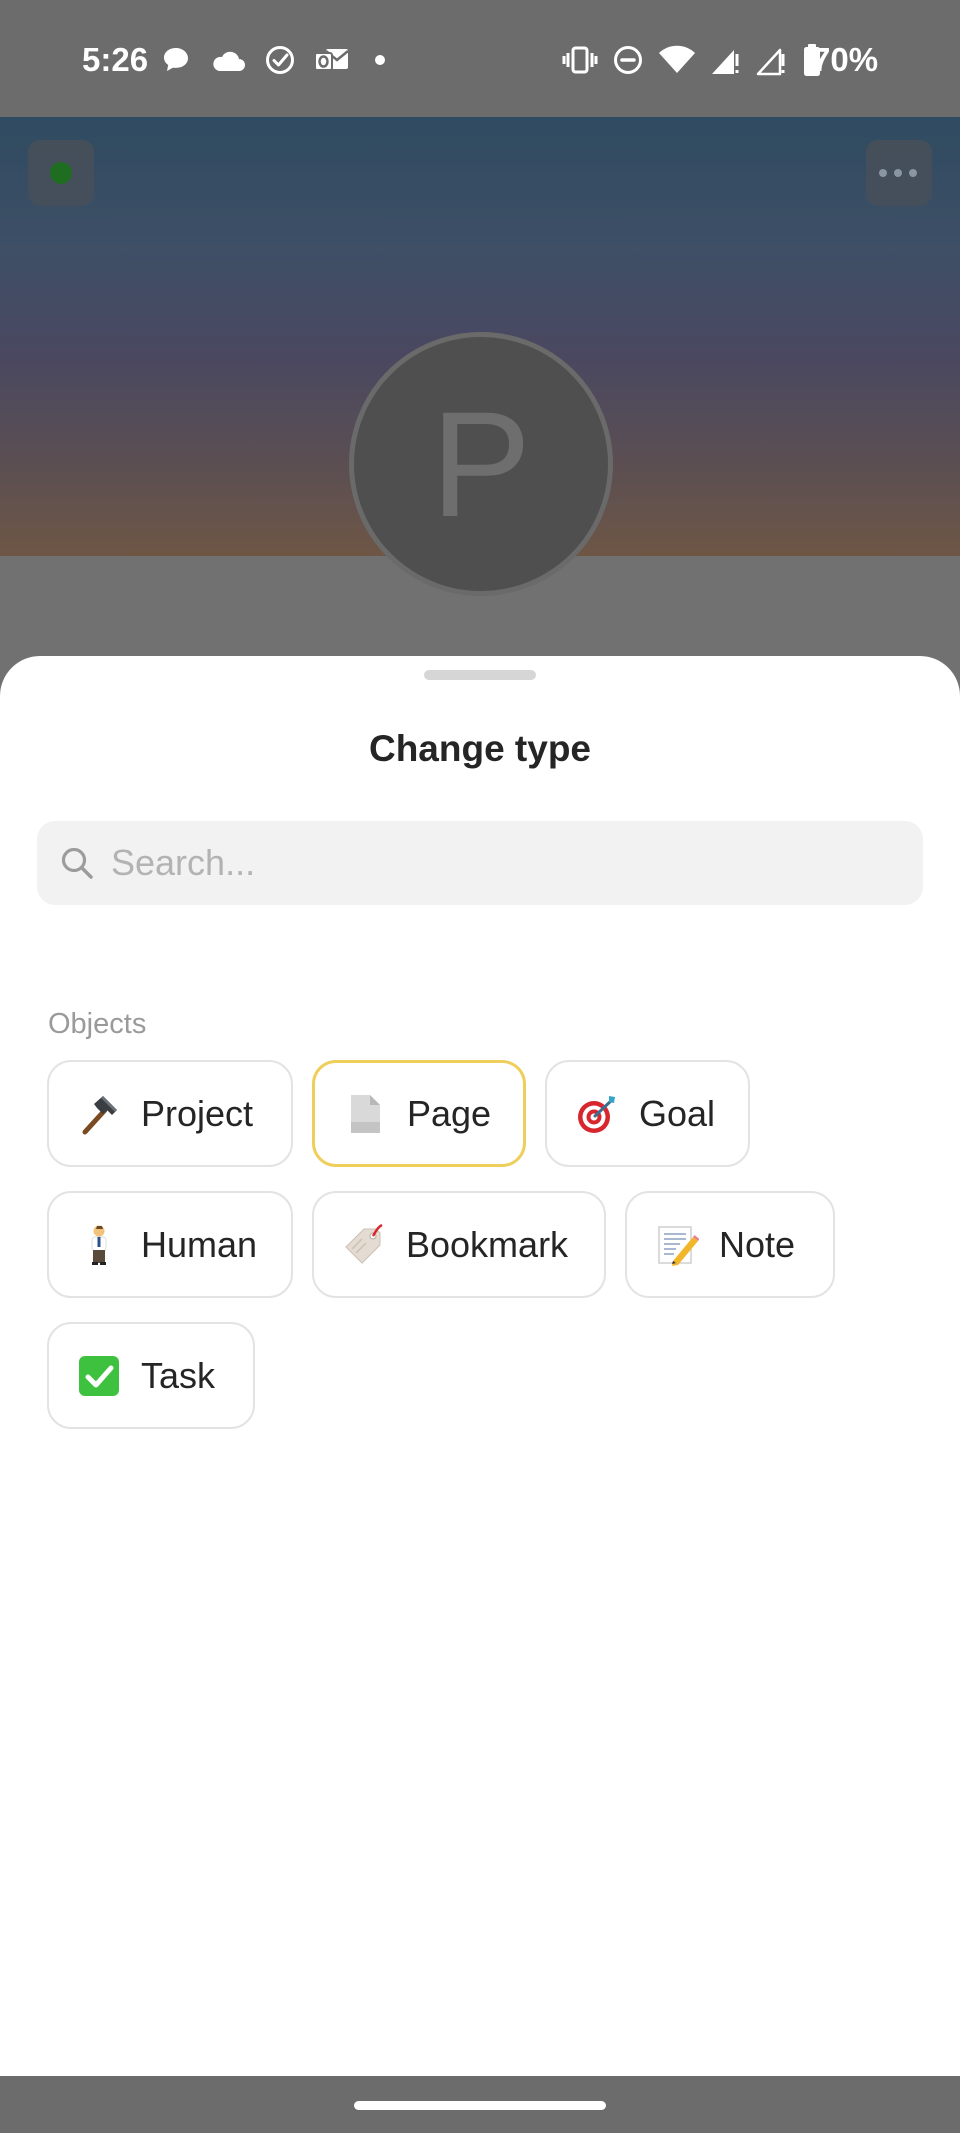  Describe the element at coordinates (365, 1114) in the screenshot. I see `page-icon` at that location.